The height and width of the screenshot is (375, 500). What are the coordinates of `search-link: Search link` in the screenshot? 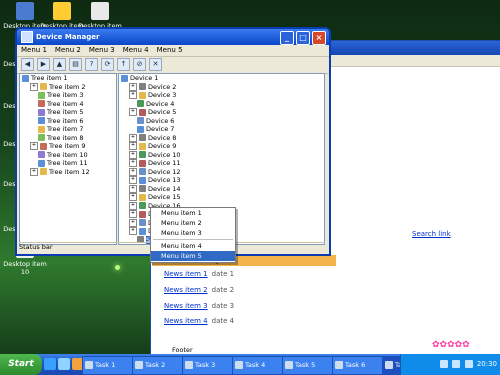 It's located at (431, 234).